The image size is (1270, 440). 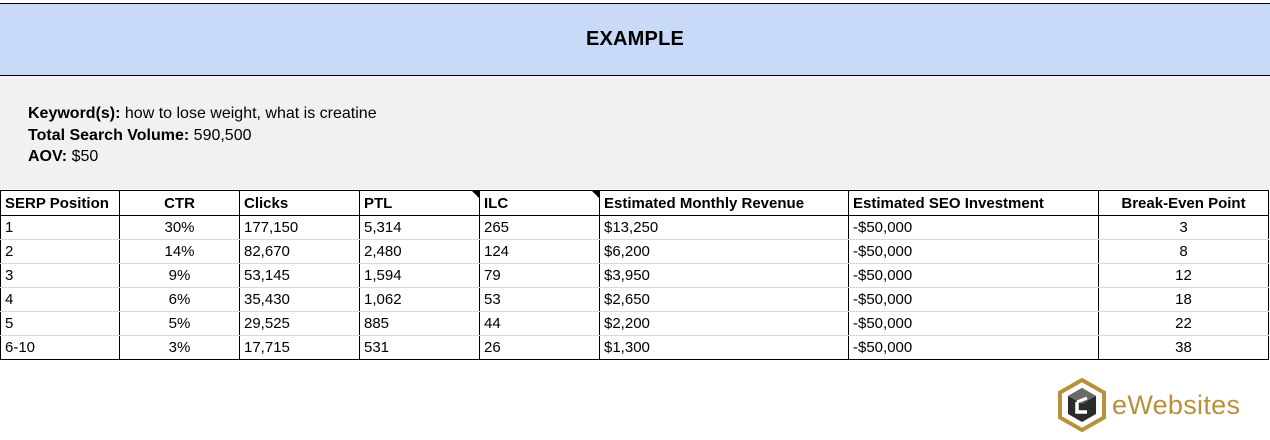 What do you see at coordinates (539, 299) in the screenshot?
I see `cell-ilc: 53` at bounding box center [539, 299].